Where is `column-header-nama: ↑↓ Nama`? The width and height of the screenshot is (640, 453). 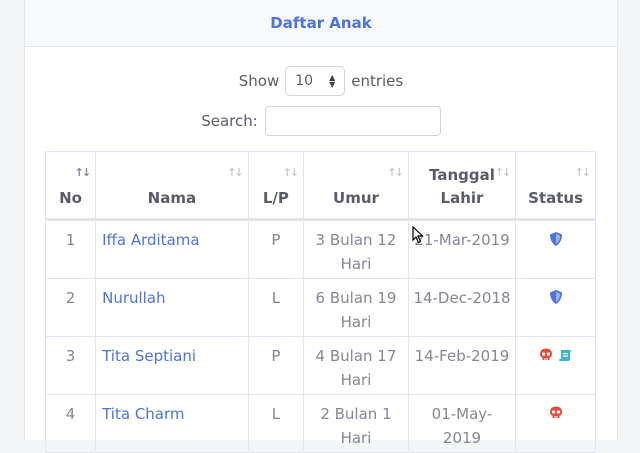
column-header-nama: ↑↓ Nama is located at coordinates (172, 186).